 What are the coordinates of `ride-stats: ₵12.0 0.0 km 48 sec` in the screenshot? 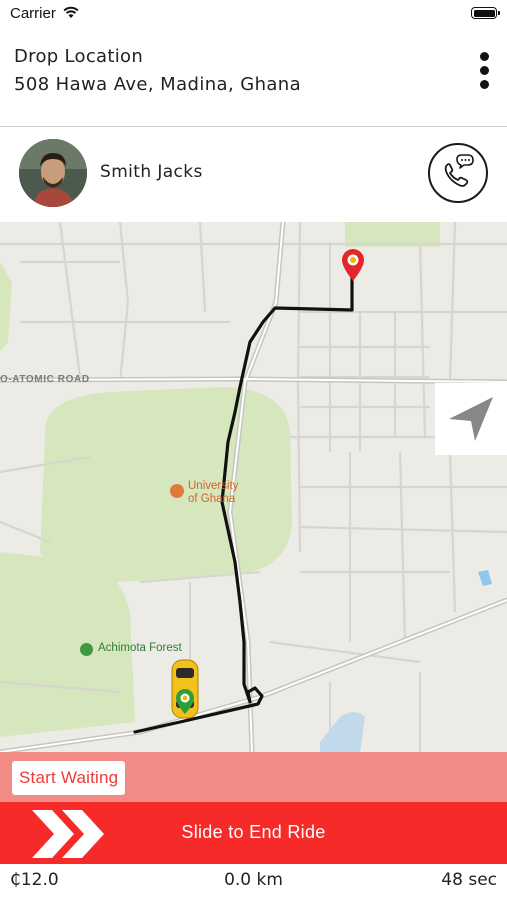 It's located at (253, 882).